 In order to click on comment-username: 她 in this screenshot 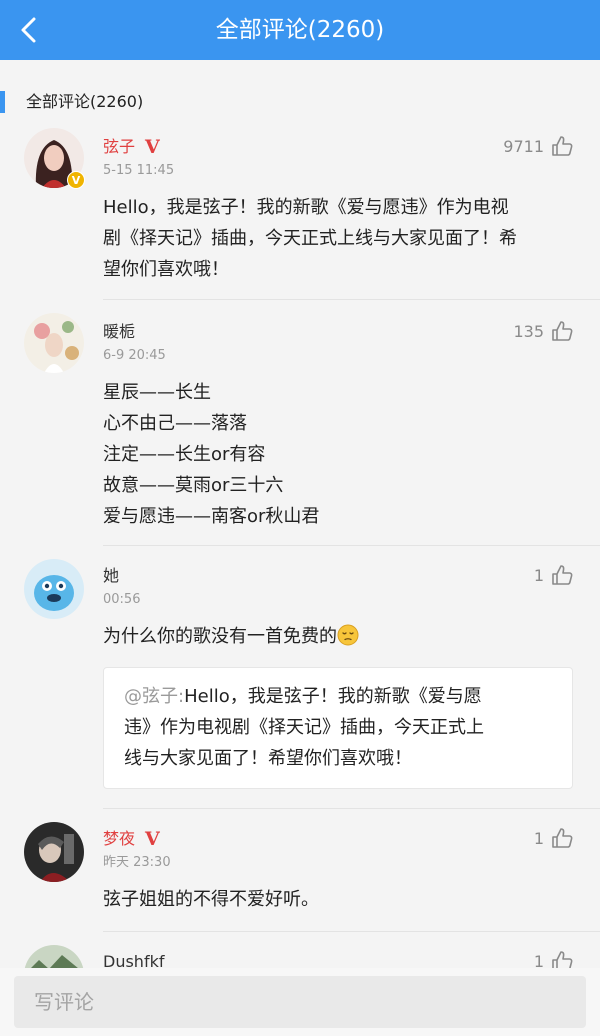, I will do `click(111, 576)`.